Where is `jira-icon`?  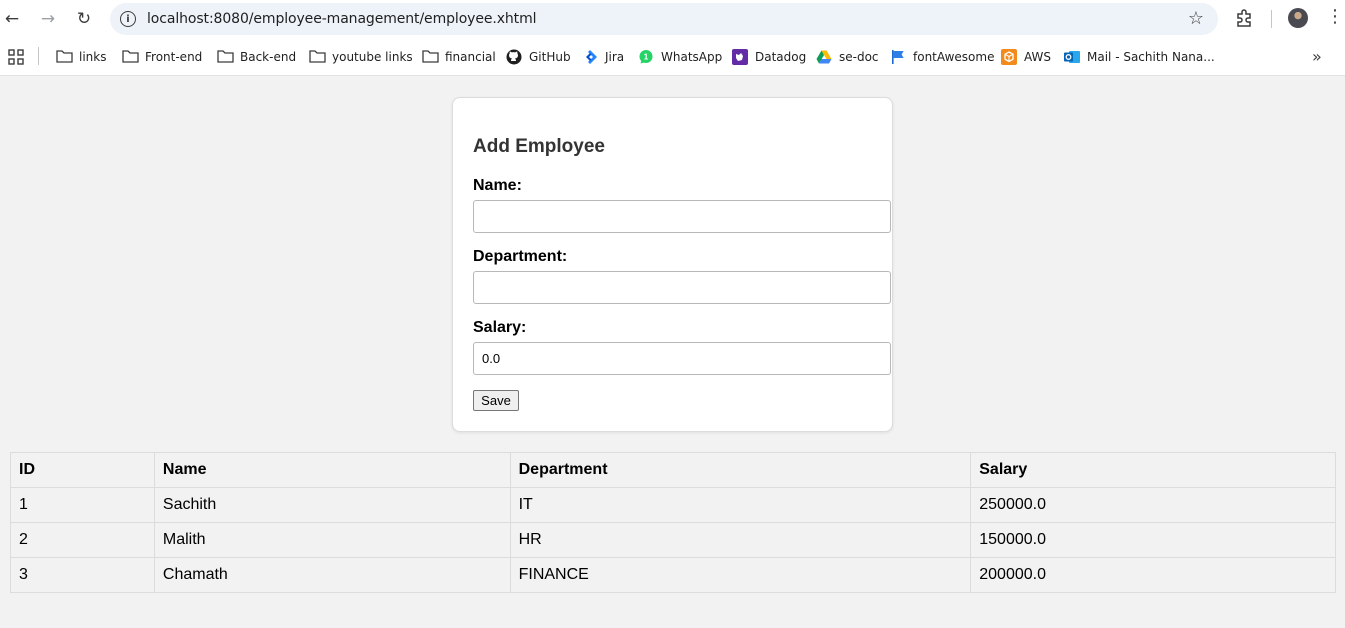 jira-icon is located at coordinates (590, 57).